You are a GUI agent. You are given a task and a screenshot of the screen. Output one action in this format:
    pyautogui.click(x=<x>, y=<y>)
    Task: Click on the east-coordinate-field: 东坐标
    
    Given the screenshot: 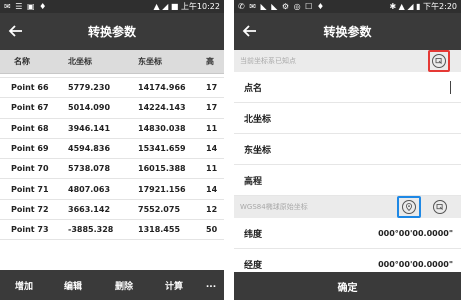 What is the action you would take?
    pyautogui.click(x=347, y=149)
    